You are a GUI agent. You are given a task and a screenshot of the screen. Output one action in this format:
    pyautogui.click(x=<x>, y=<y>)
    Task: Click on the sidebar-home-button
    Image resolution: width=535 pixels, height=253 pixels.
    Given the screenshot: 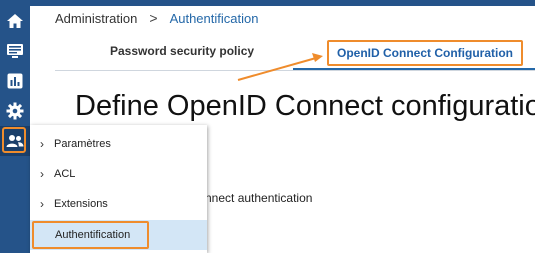 What is the action you would take?
    pyautogui.click(x=15, y=21)
    